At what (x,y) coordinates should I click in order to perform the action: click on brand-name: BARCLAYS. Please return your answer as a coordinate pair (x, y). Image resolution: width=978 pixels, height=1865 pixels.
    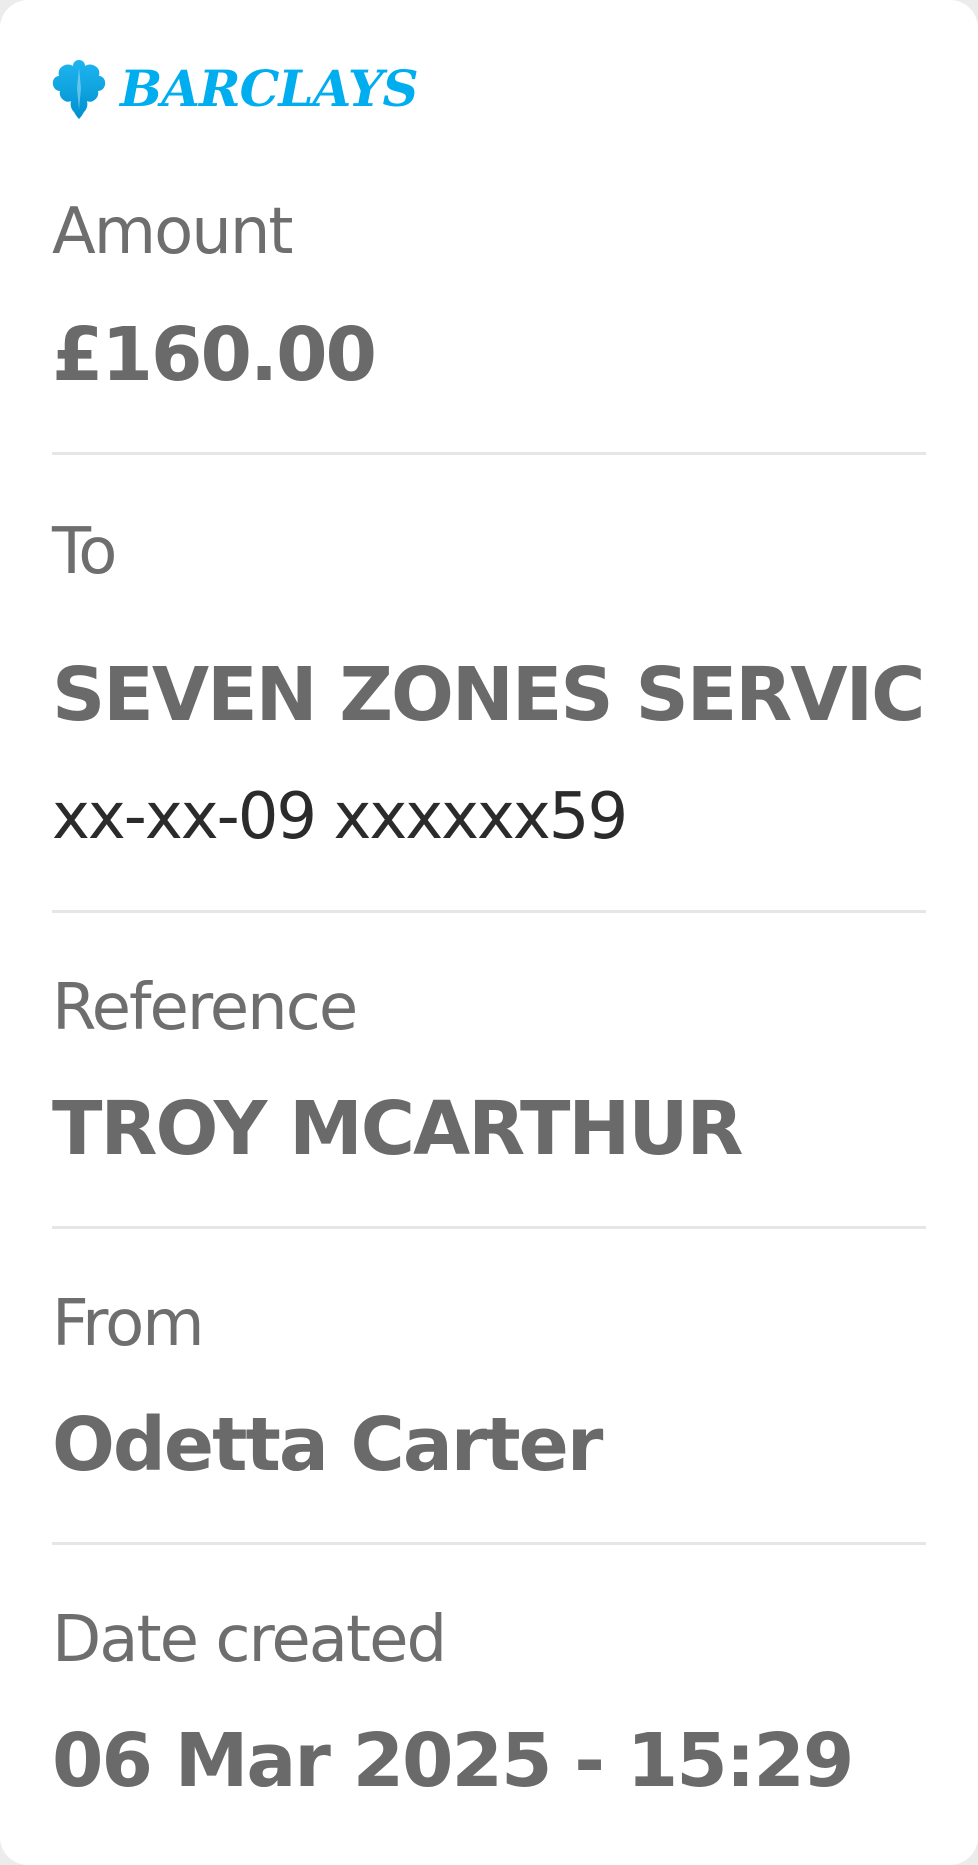
    Looking at the image, I should click on (269, 88).